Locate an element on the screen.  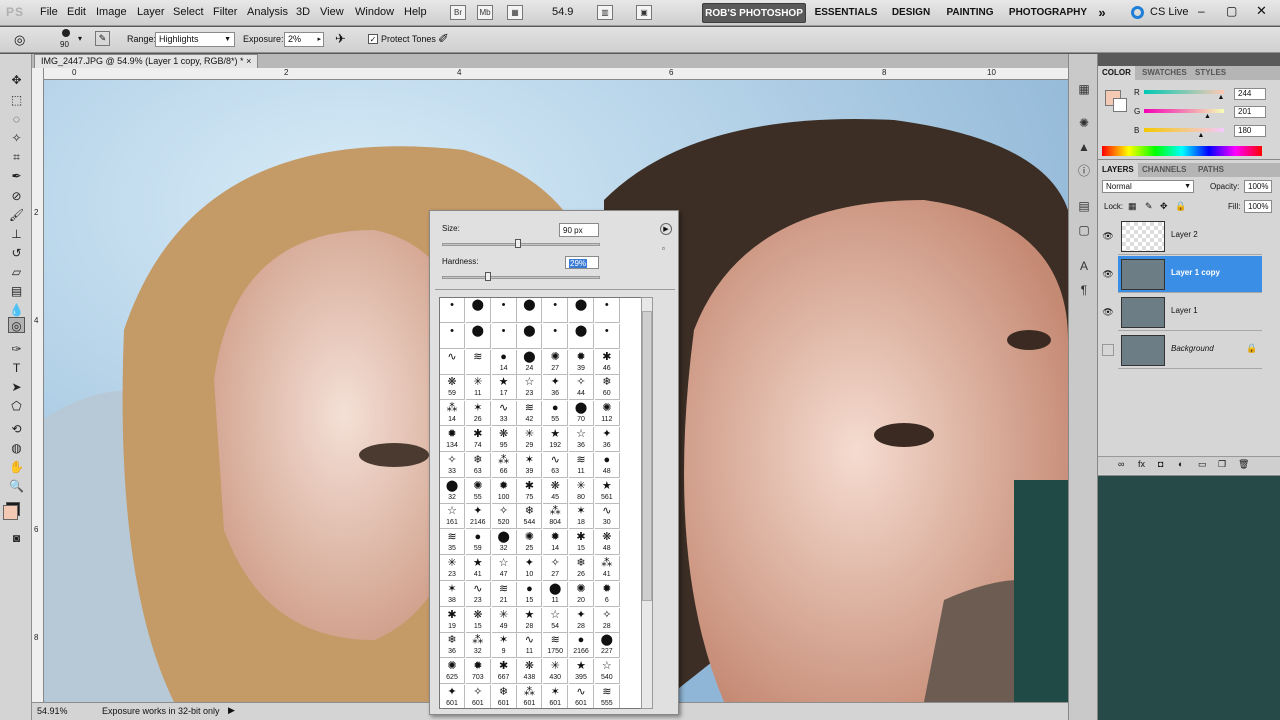
cs-live-icon is located at coordinates (1137, 12).